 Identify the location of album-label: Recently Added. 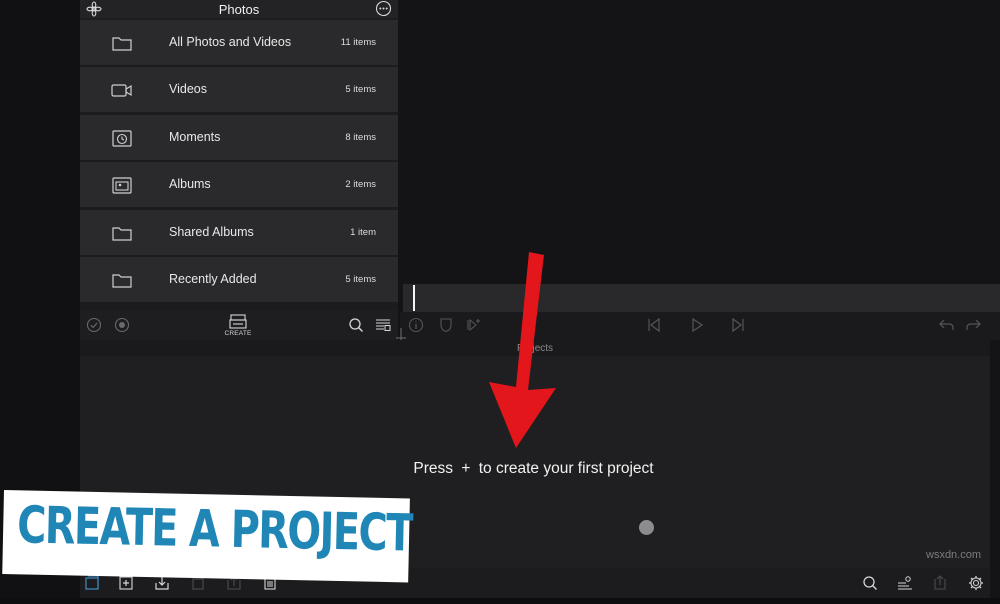
(213, 278).